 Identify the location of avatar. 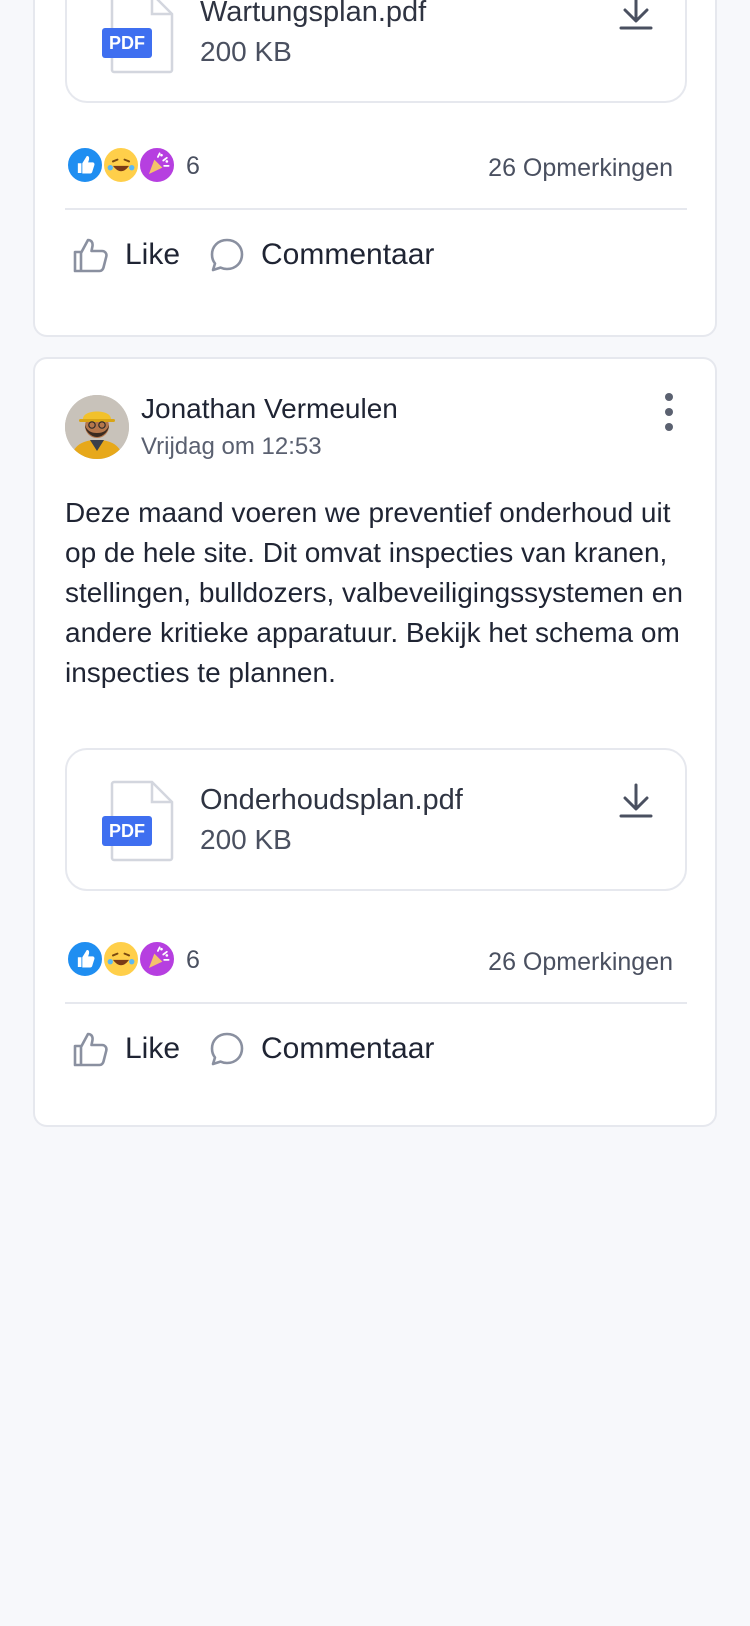
(97, 427).